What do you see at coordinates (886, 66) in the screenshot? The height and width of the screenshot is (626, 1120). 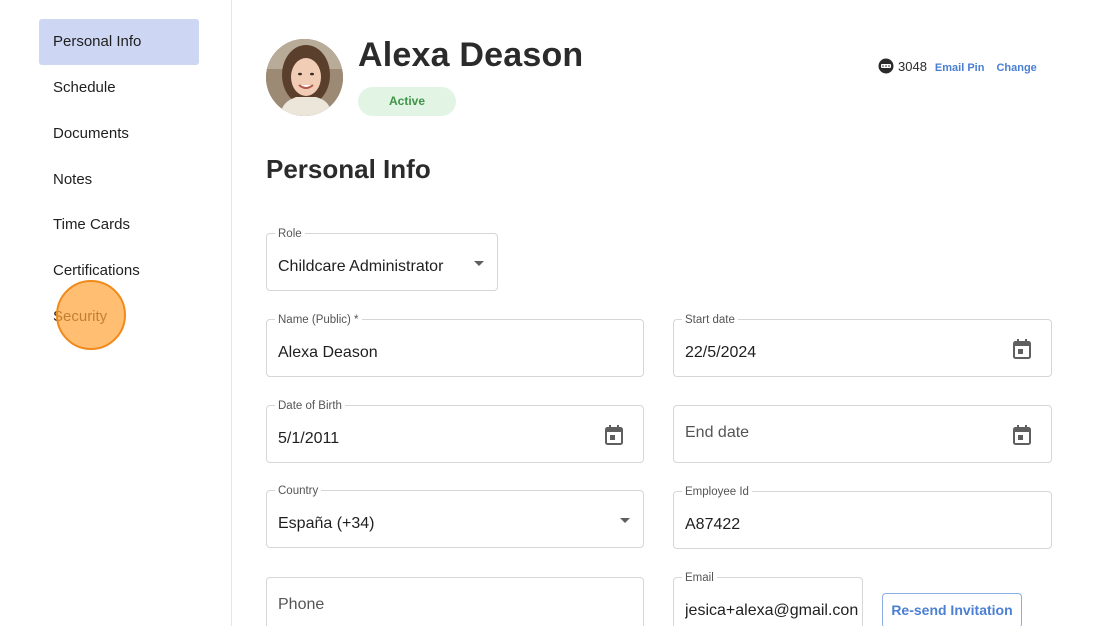 I see `keypad-icon` at bounding box center [886, 66].